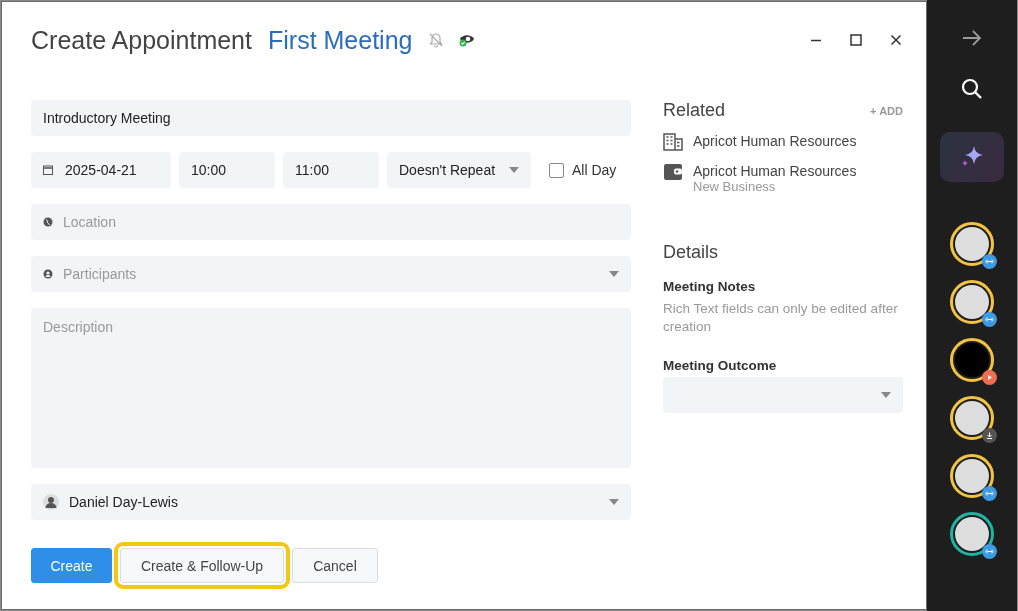 This screenshot has height=611, width=1018. Describe the element at coordinates (459, 170) in the screenshot. I see `repeat-dropdown: Doesn't Repeat` at that location.